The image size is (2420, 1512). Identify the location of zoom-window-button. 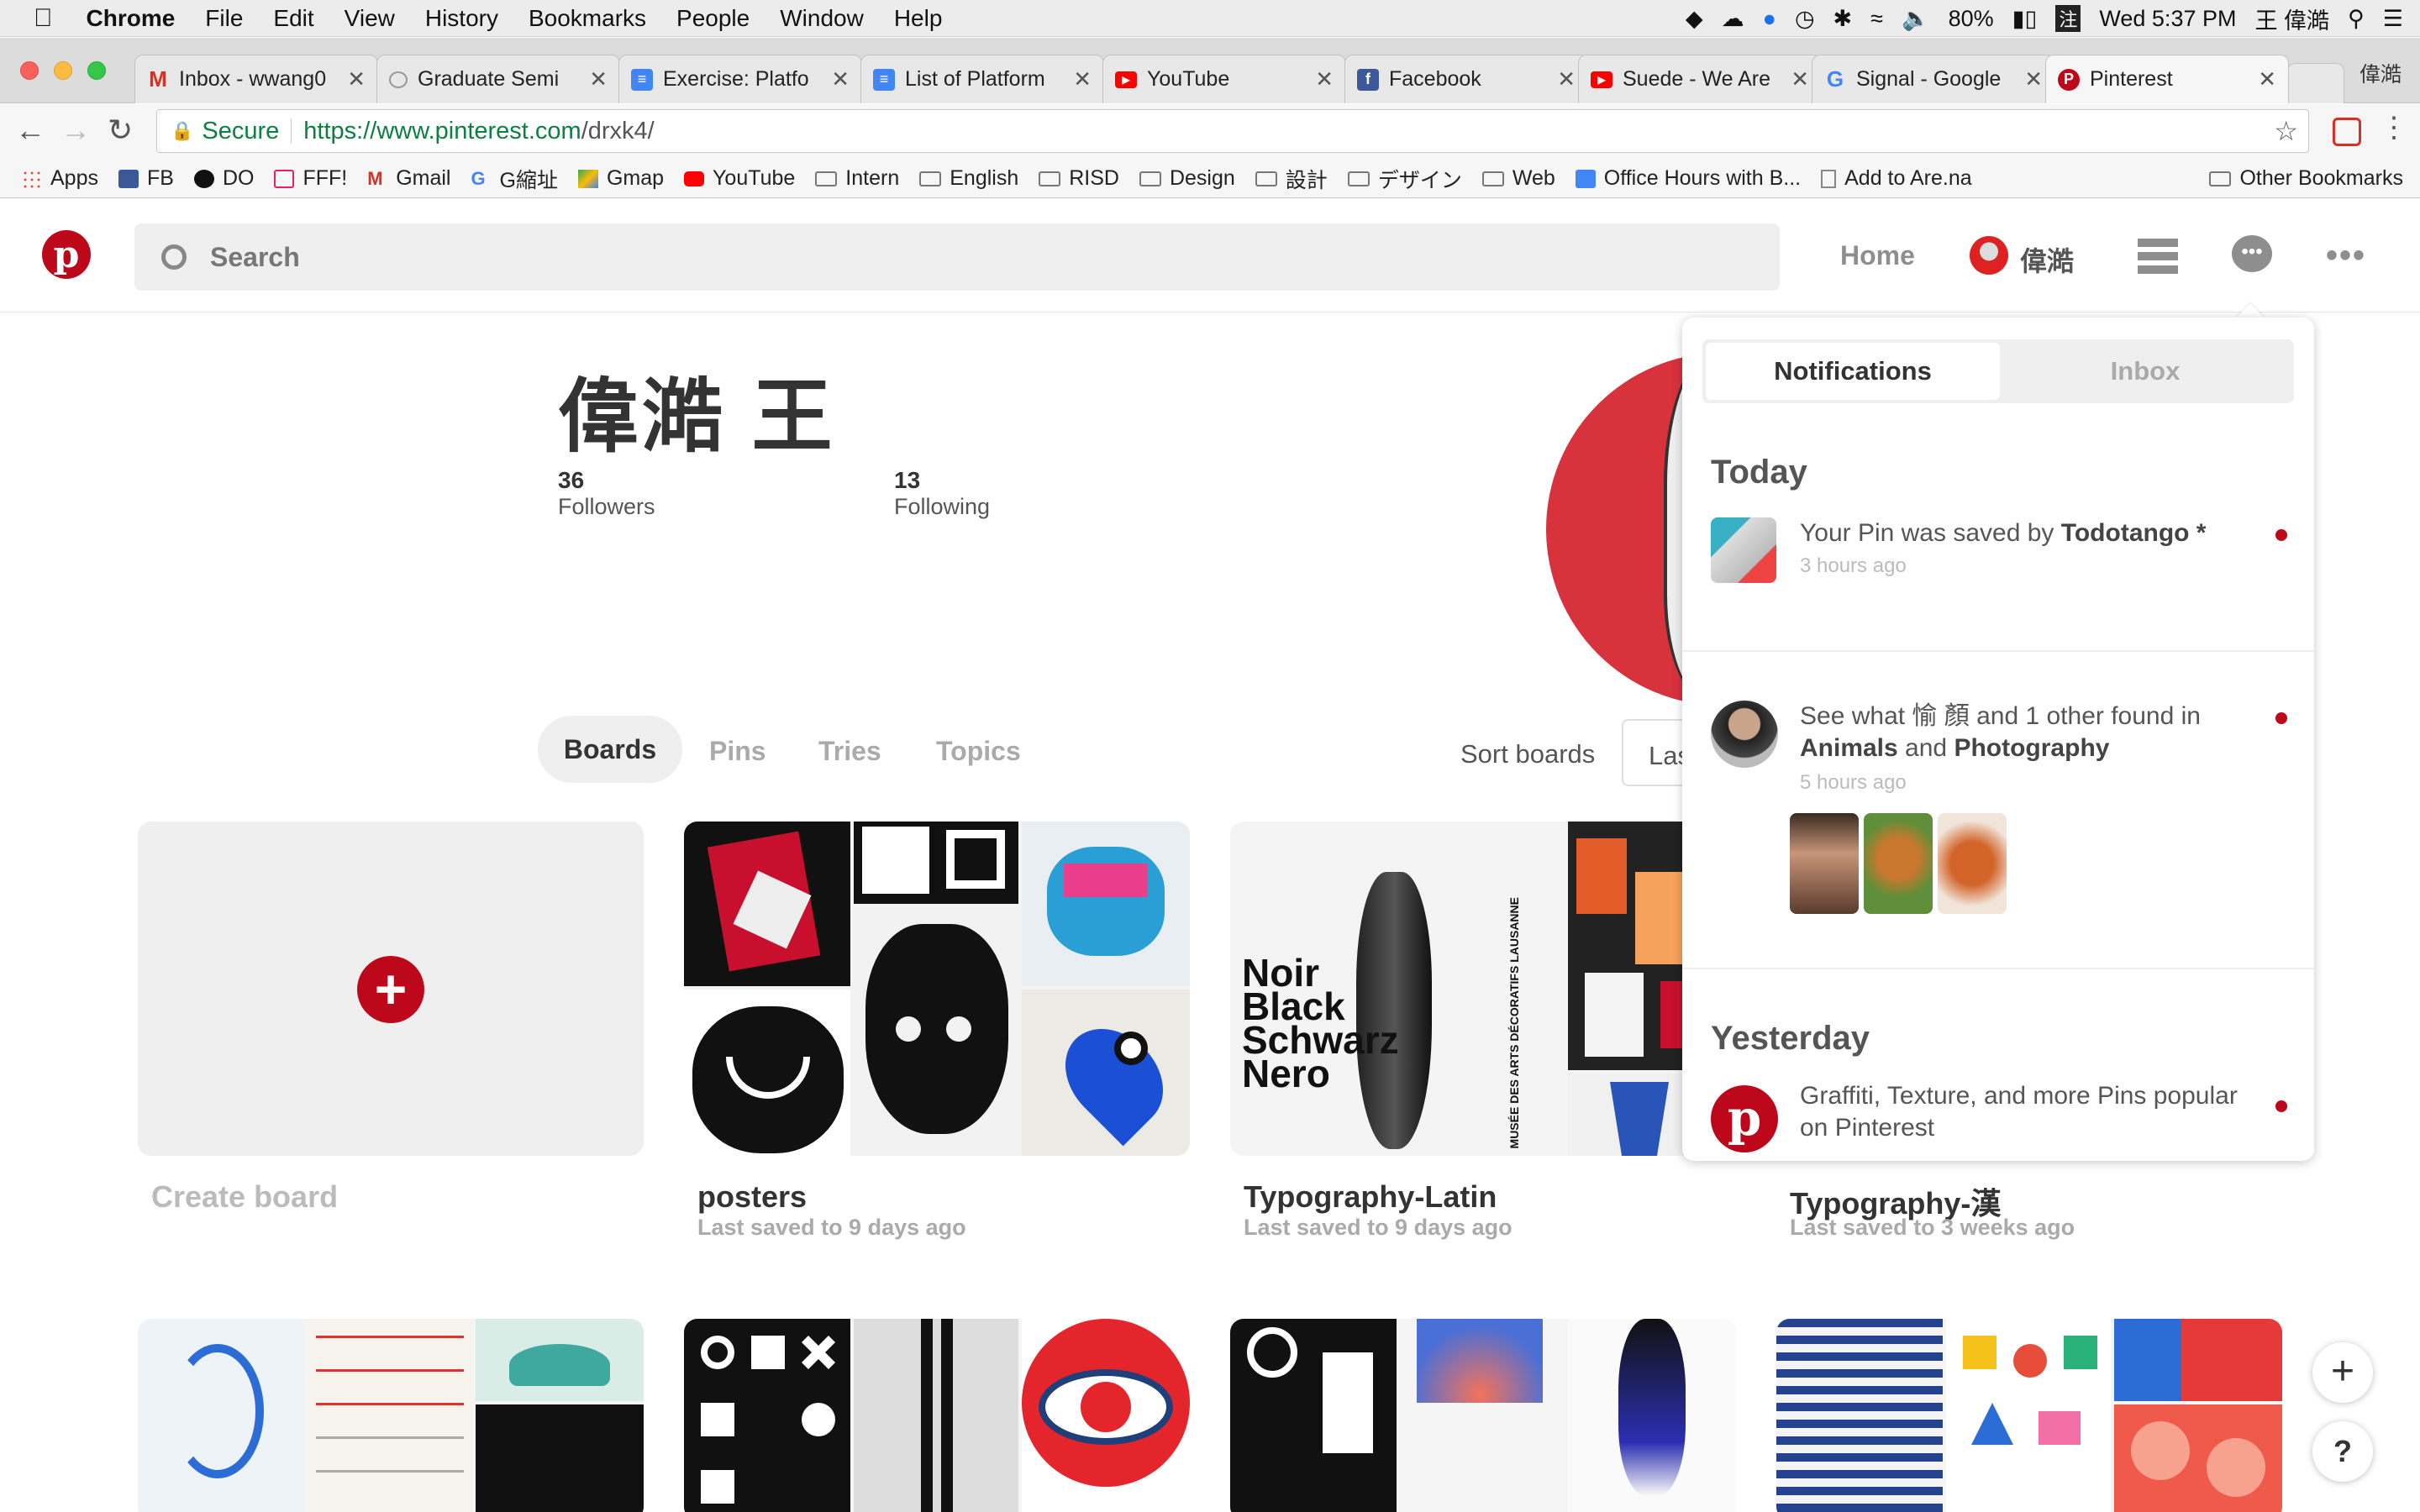
(96, 70).